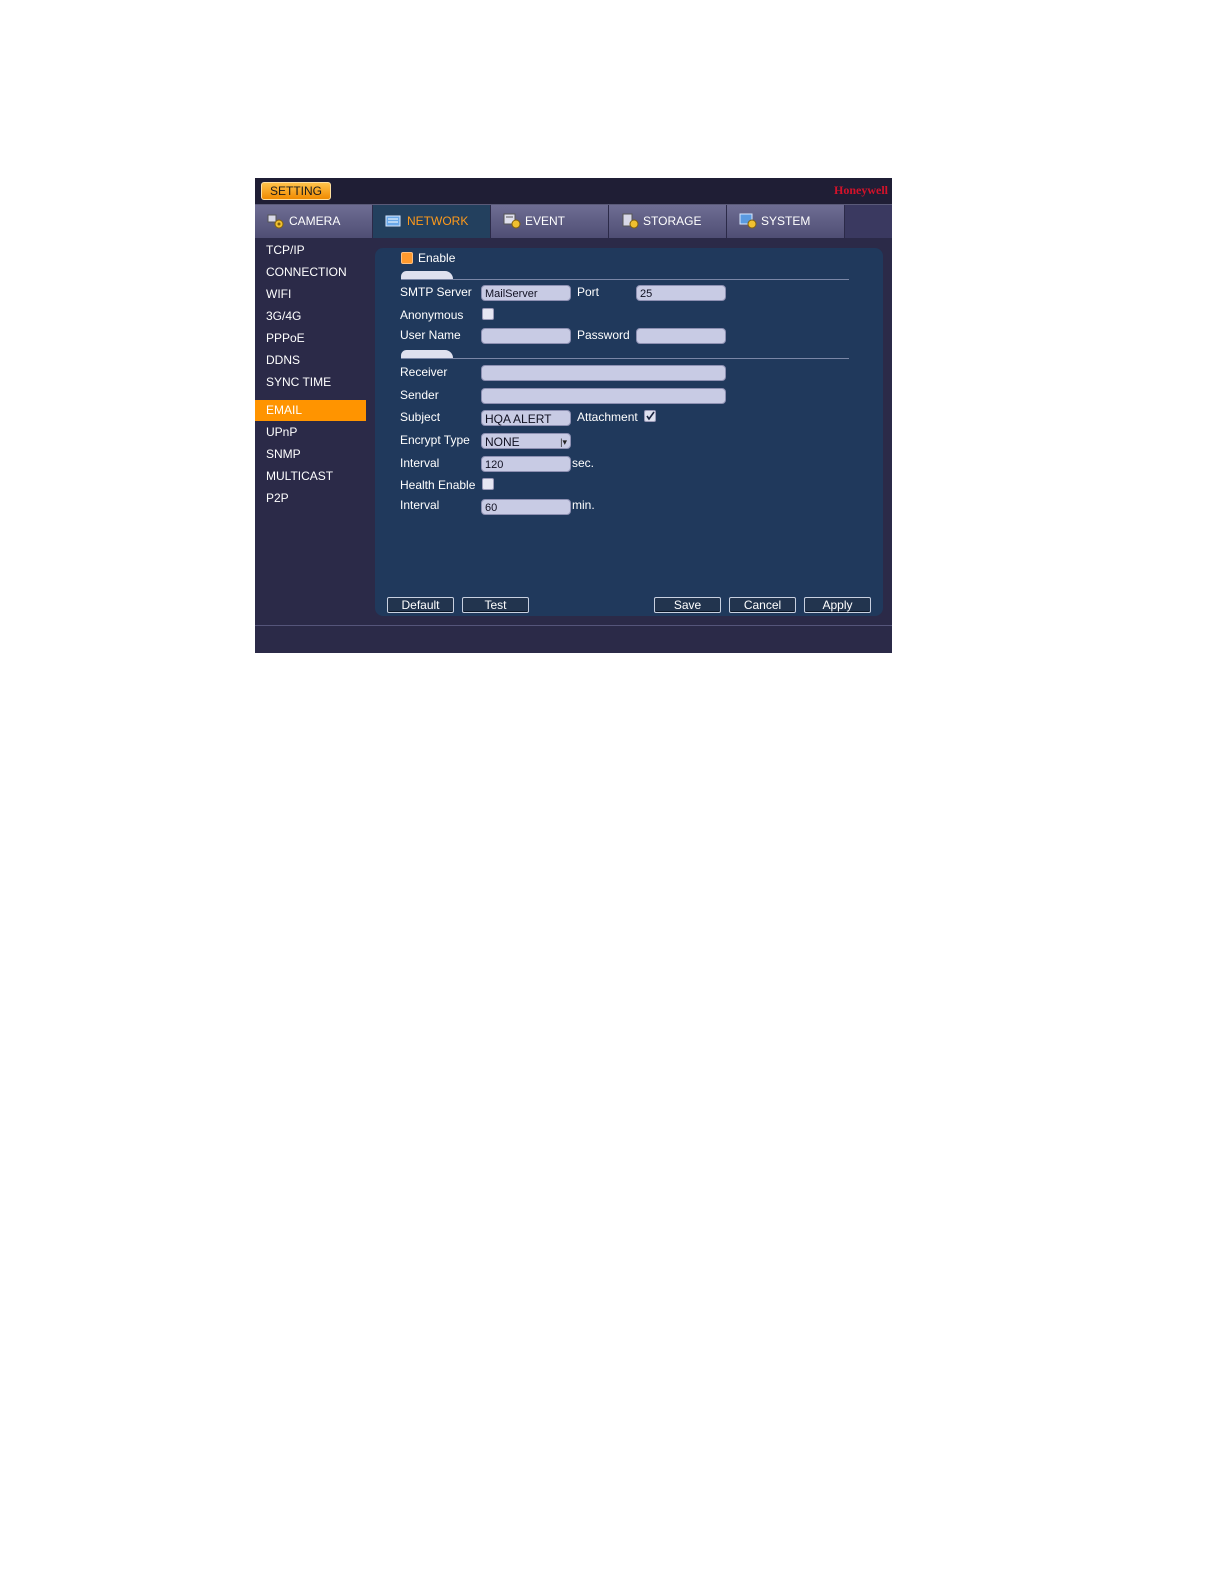 The width and height of the screenshot is (1224, 1584). What do you see at coordinates (630, 221) in the screenshot?
I see `storage-gear-icon` at bounding box center [630, 221].